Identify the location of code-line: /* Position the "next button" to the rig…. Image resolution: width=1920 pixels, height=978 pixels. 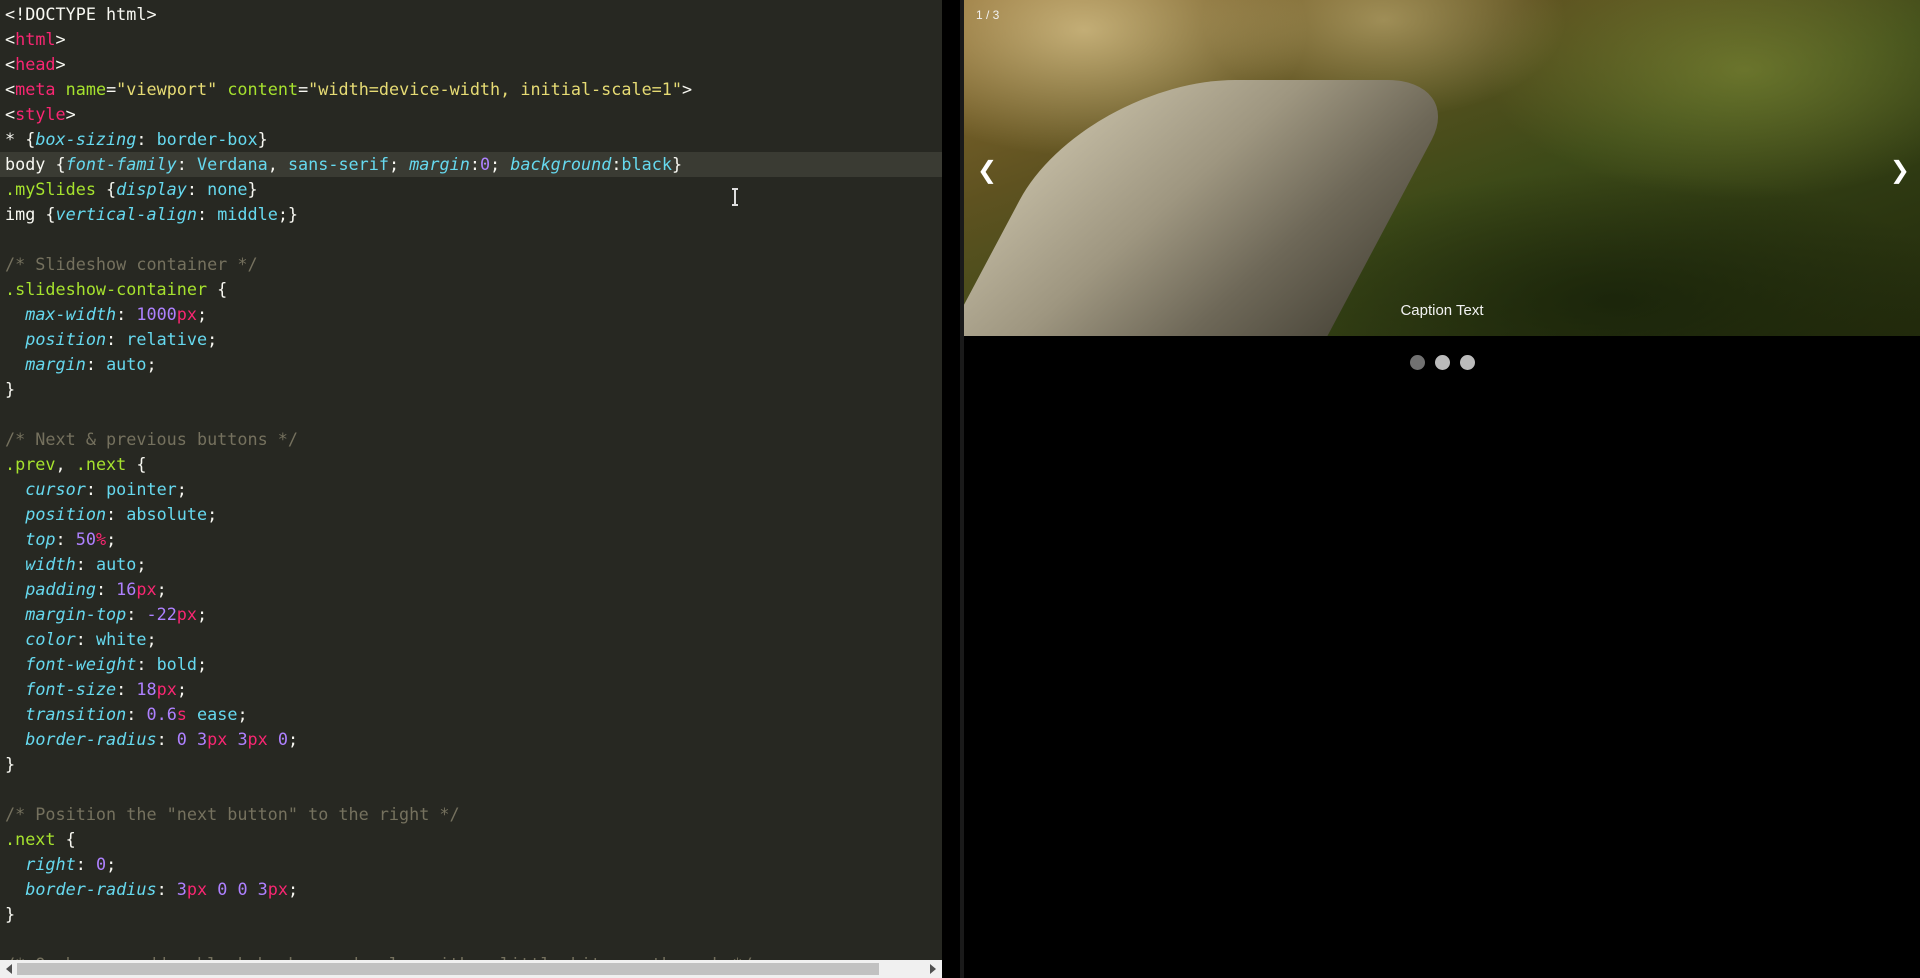
(232, 814).